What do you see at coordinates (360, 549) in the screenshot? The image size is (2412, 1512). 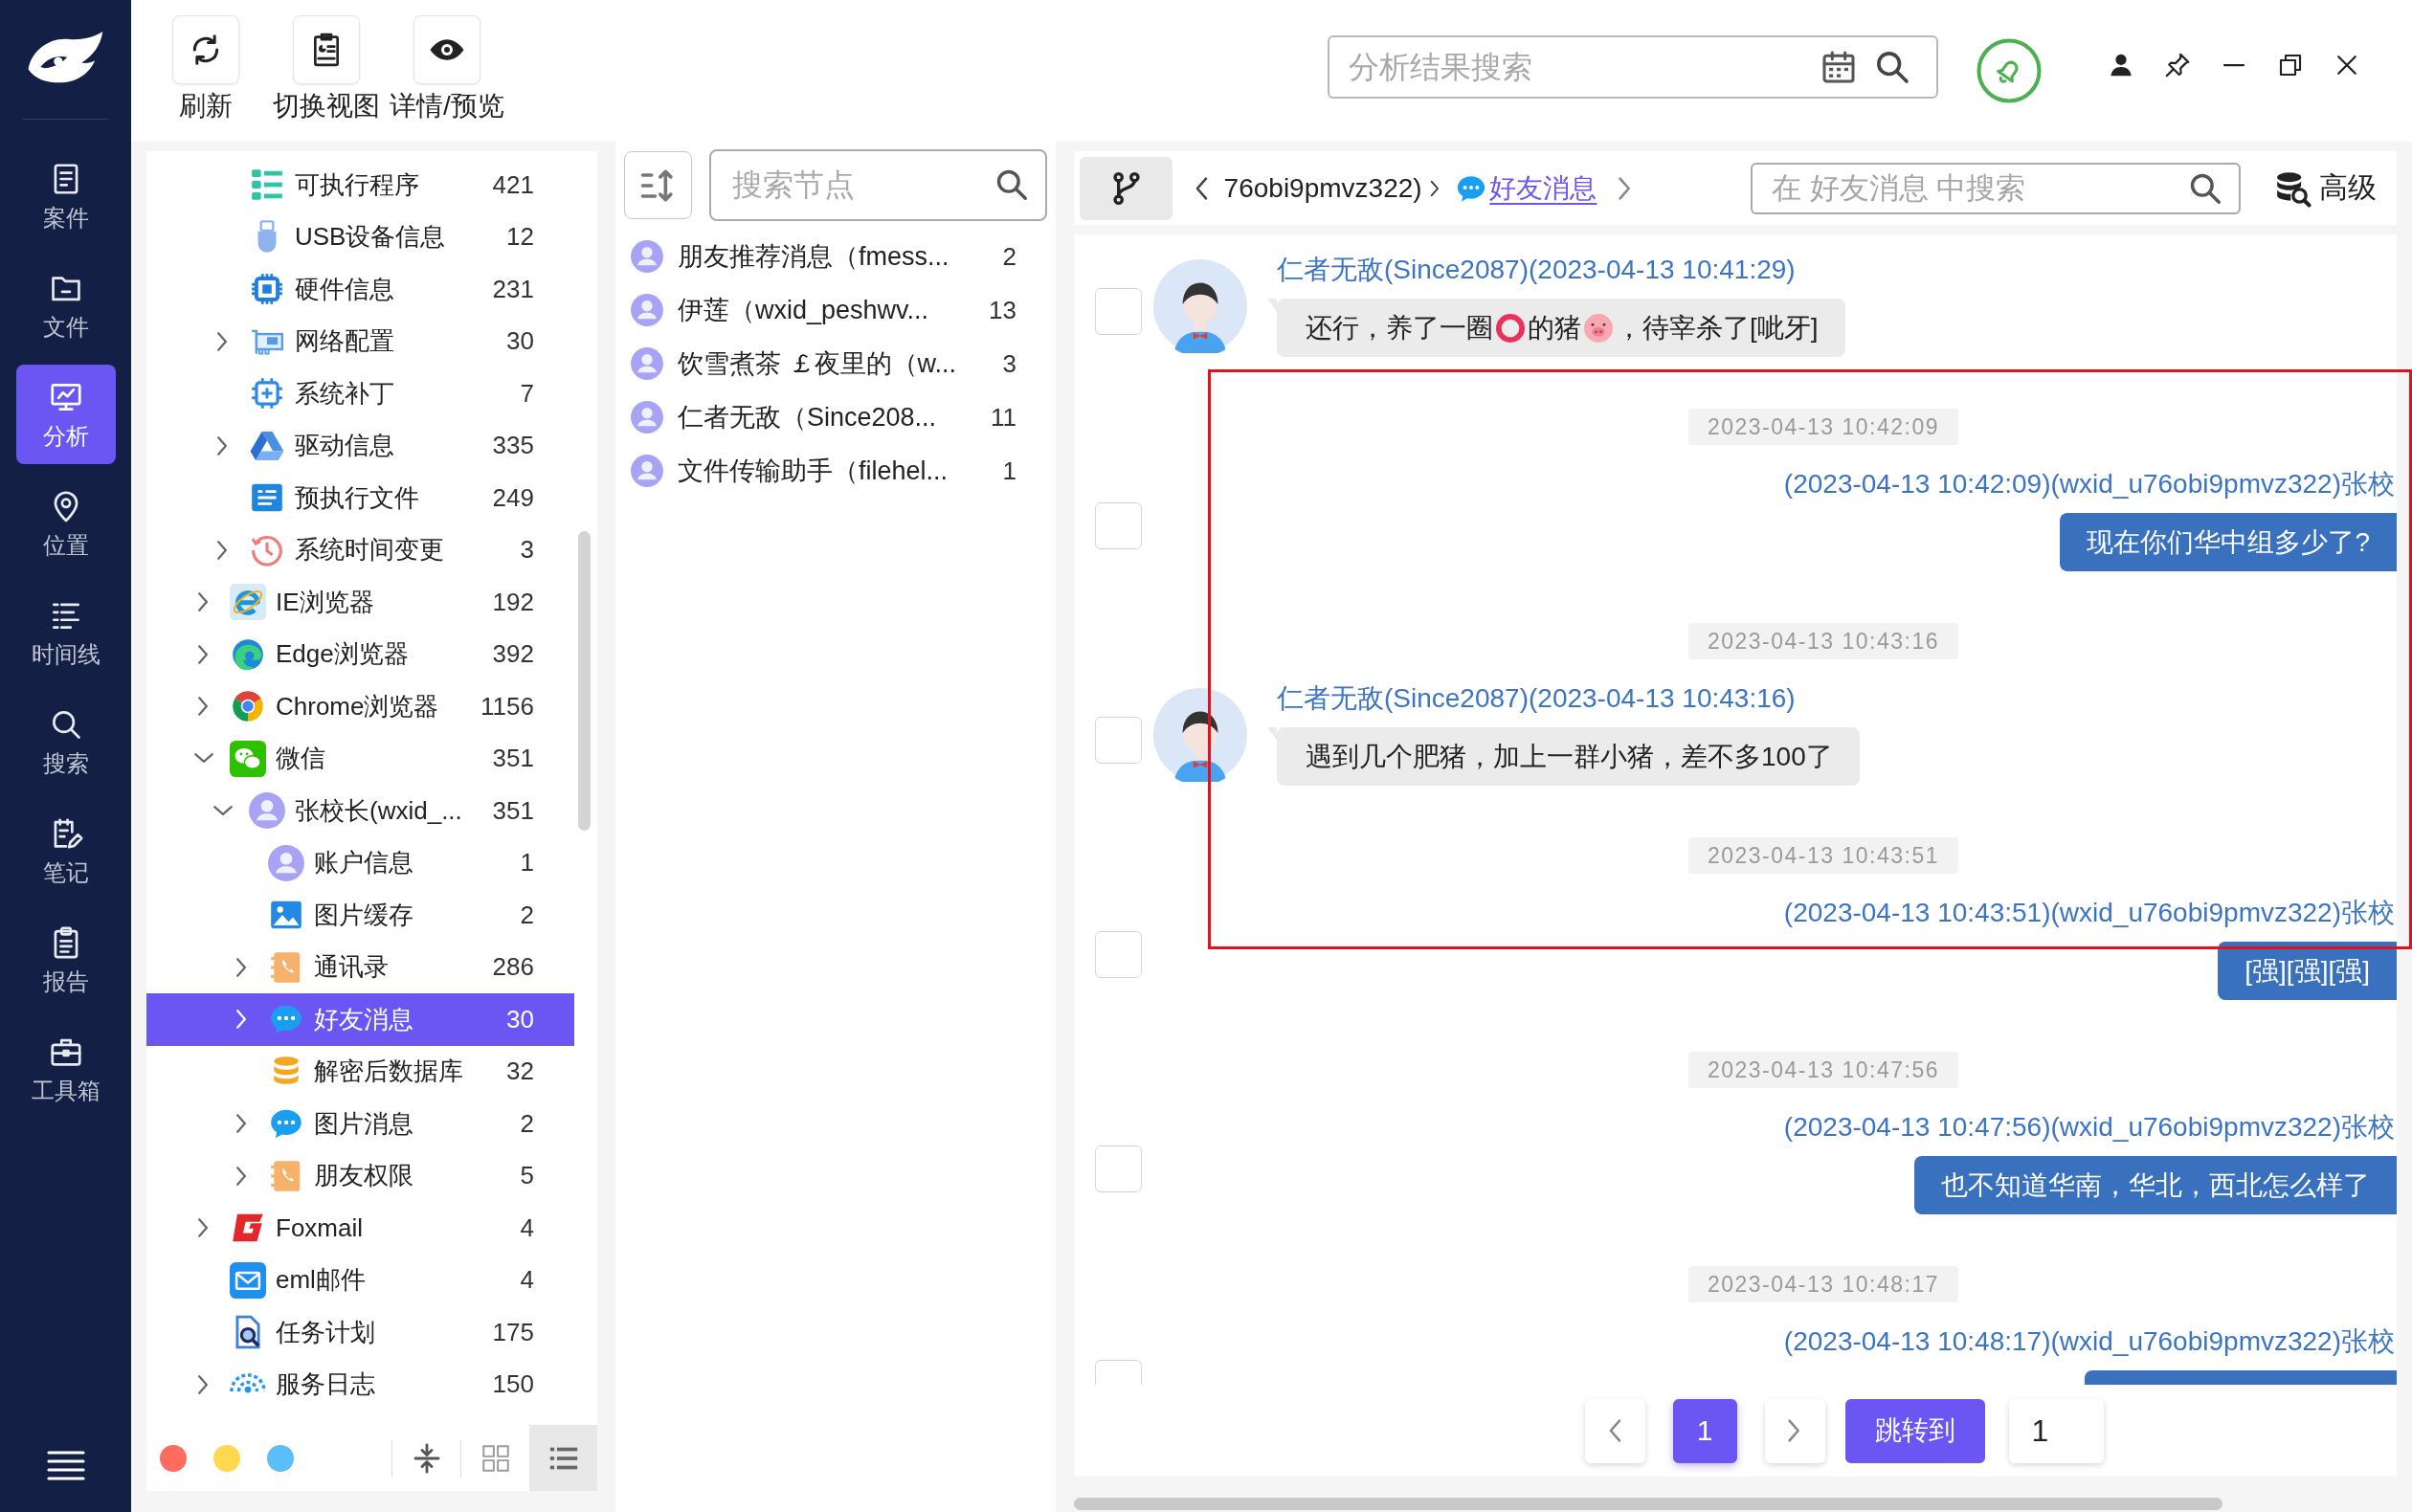 I see `tree-item: 系统时间变更 3` at bounding box center [360, 549].